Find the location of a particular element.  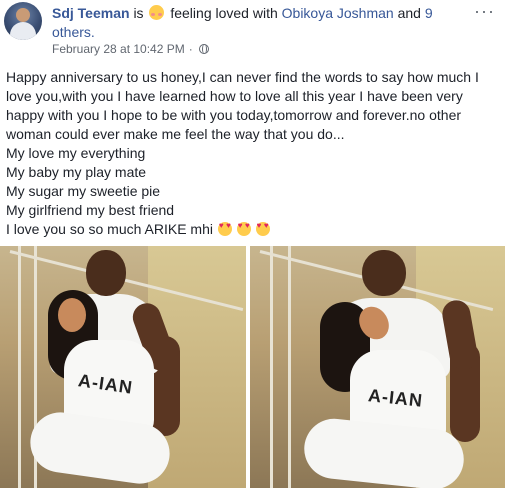

post-meta: February 28 at 10:42 PM · is located at coordinates (130, 49).